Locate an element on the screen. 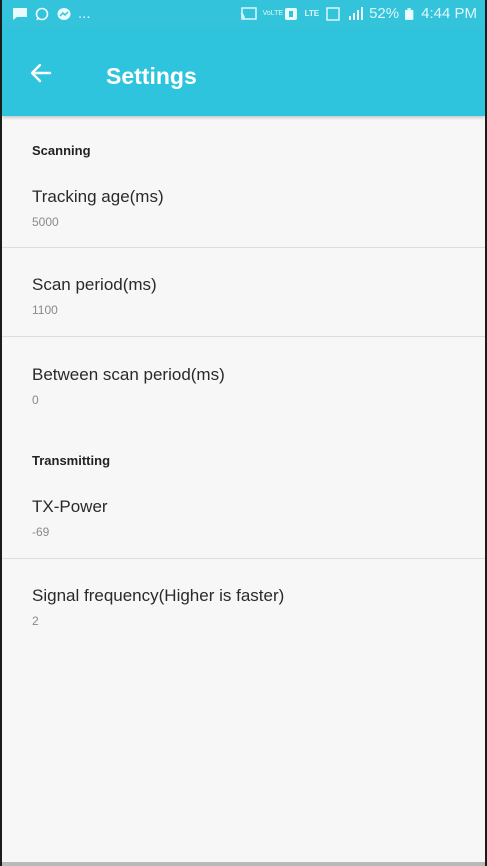 The height and width of the screenshot is (866, 487). bottom-edge is located at coordinates (243, 864).